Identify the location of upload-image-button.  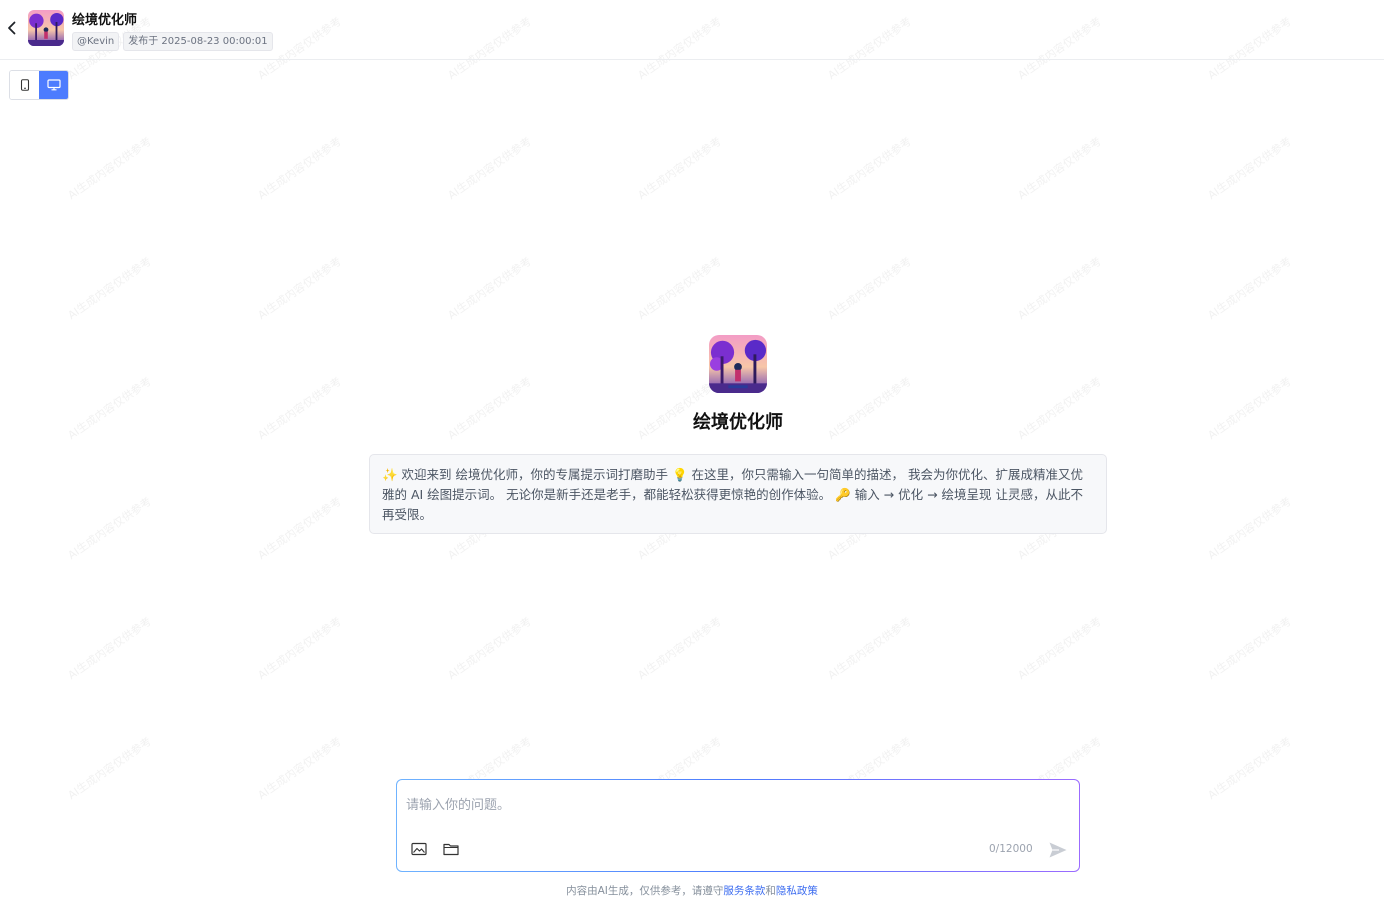
(419, 849).